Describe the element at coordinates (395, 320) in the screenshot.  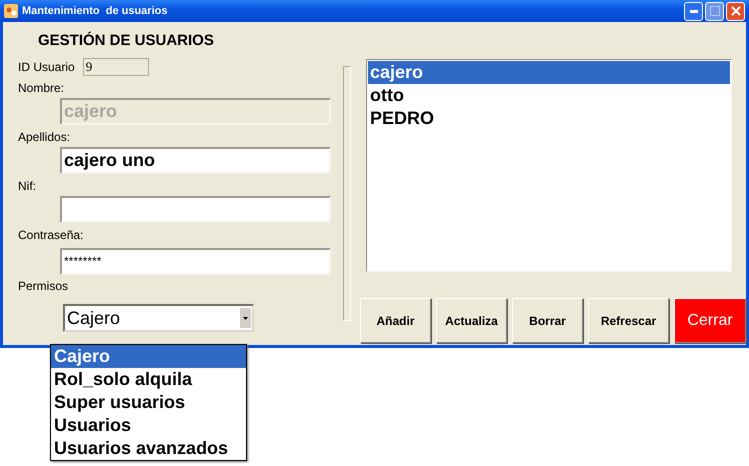
I see `action-button: Añadir` at that location.